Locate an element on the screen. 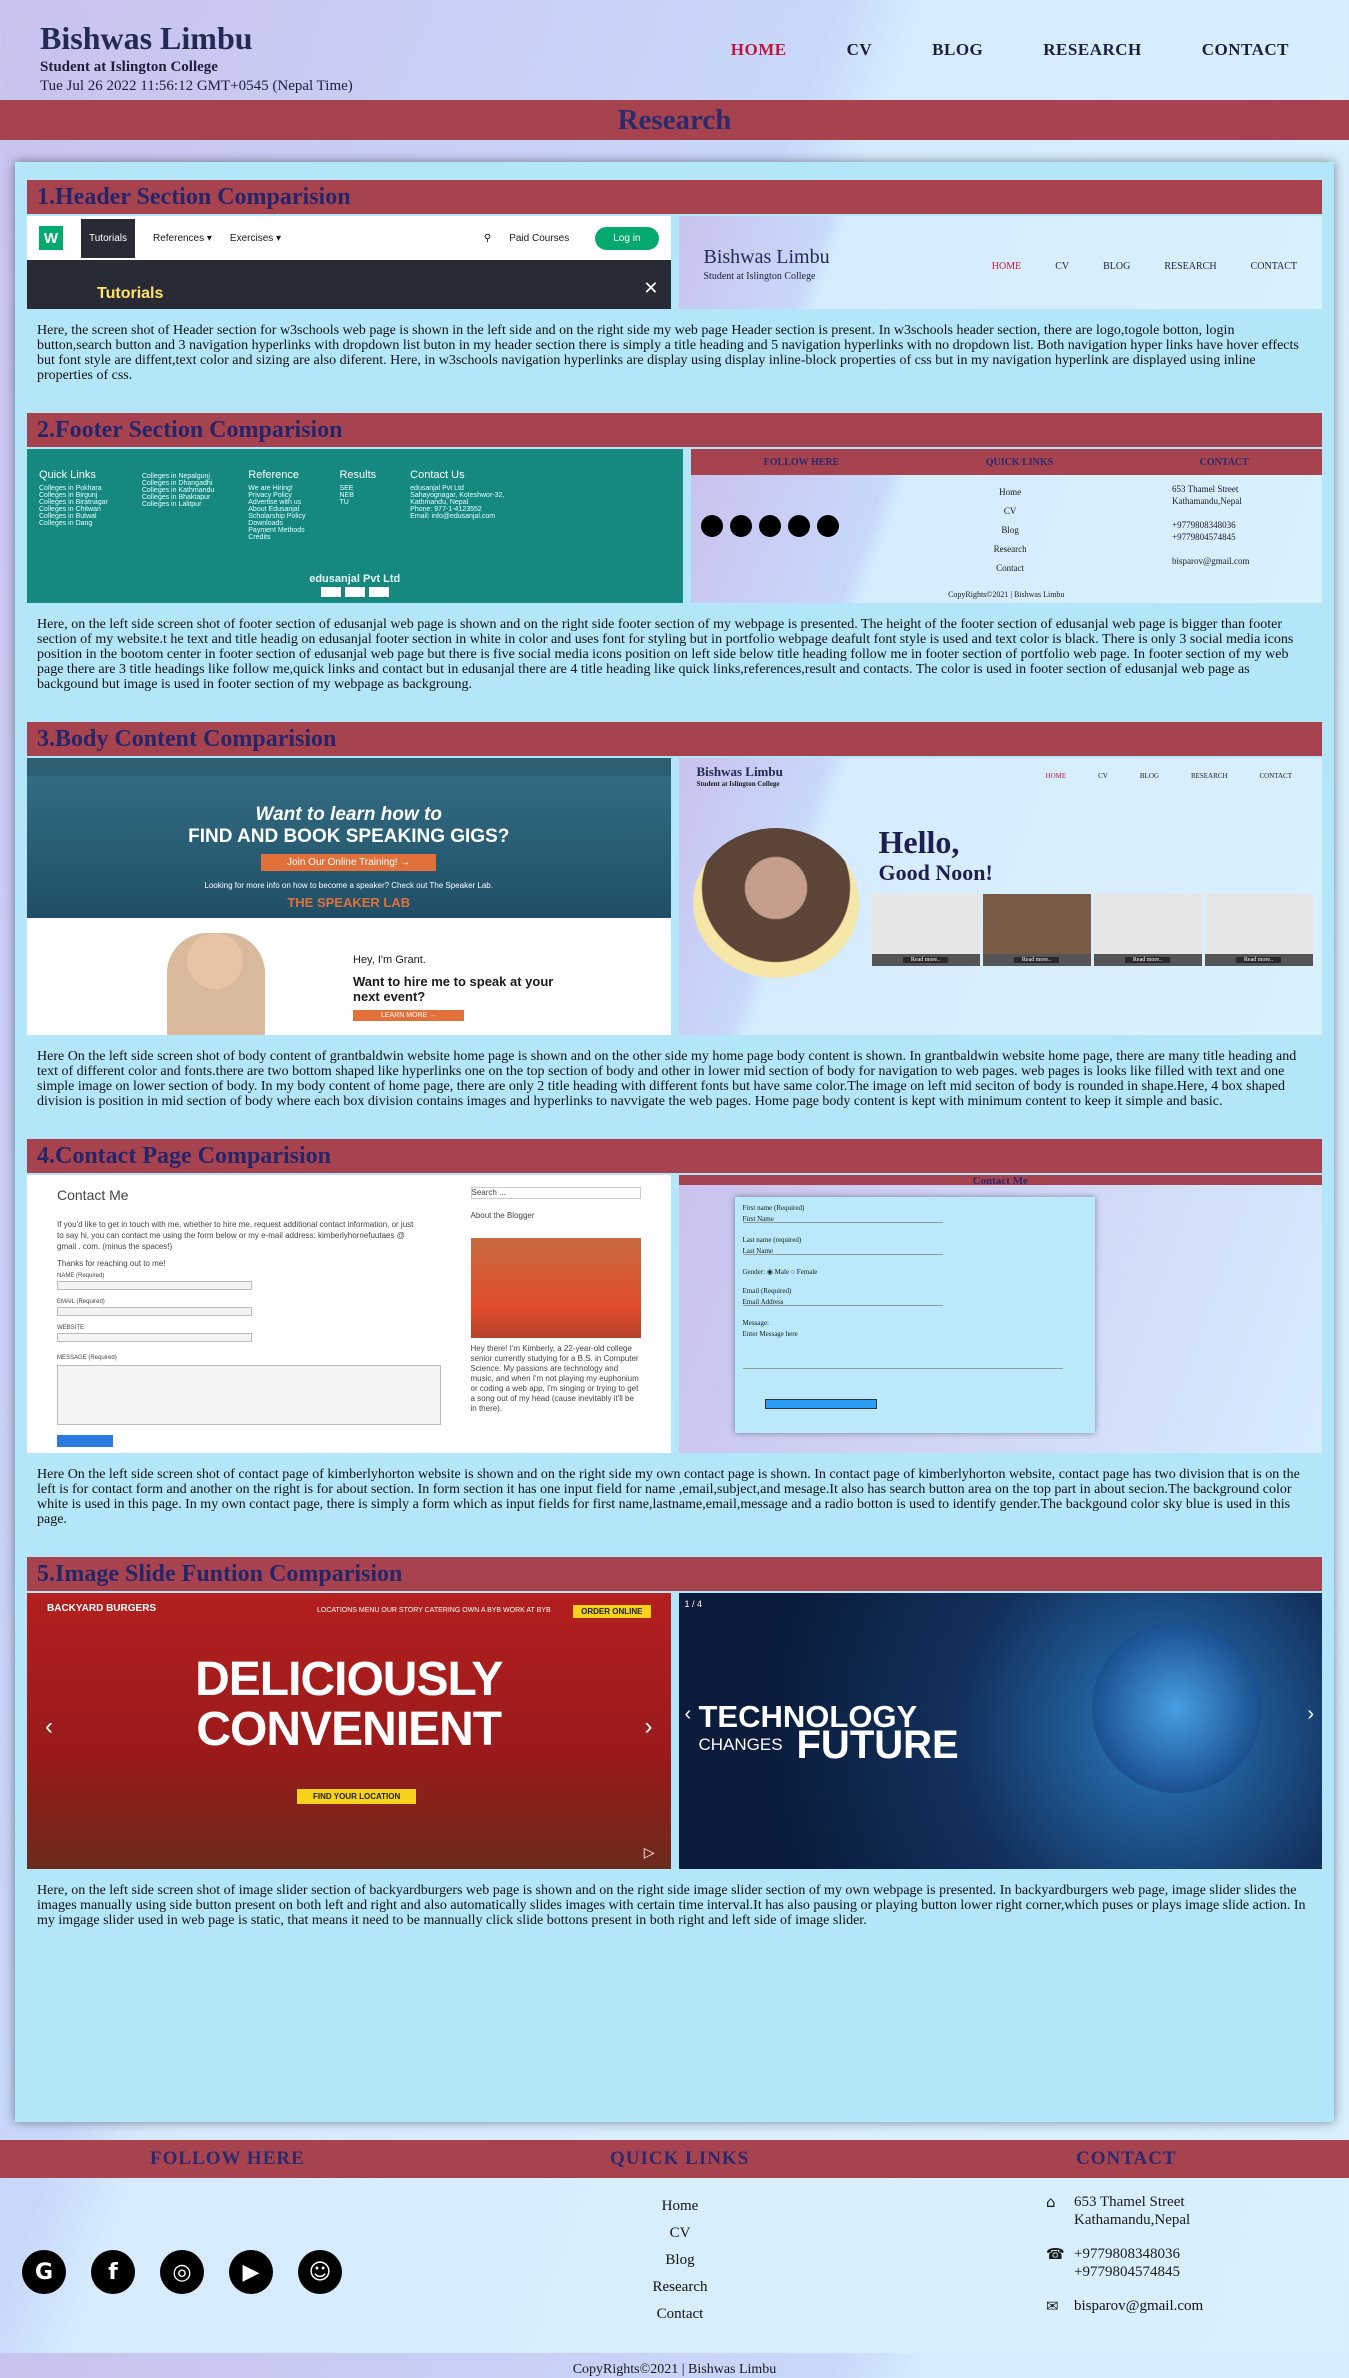  mini-card: Read more.. is located at coordinates (1258, 930).